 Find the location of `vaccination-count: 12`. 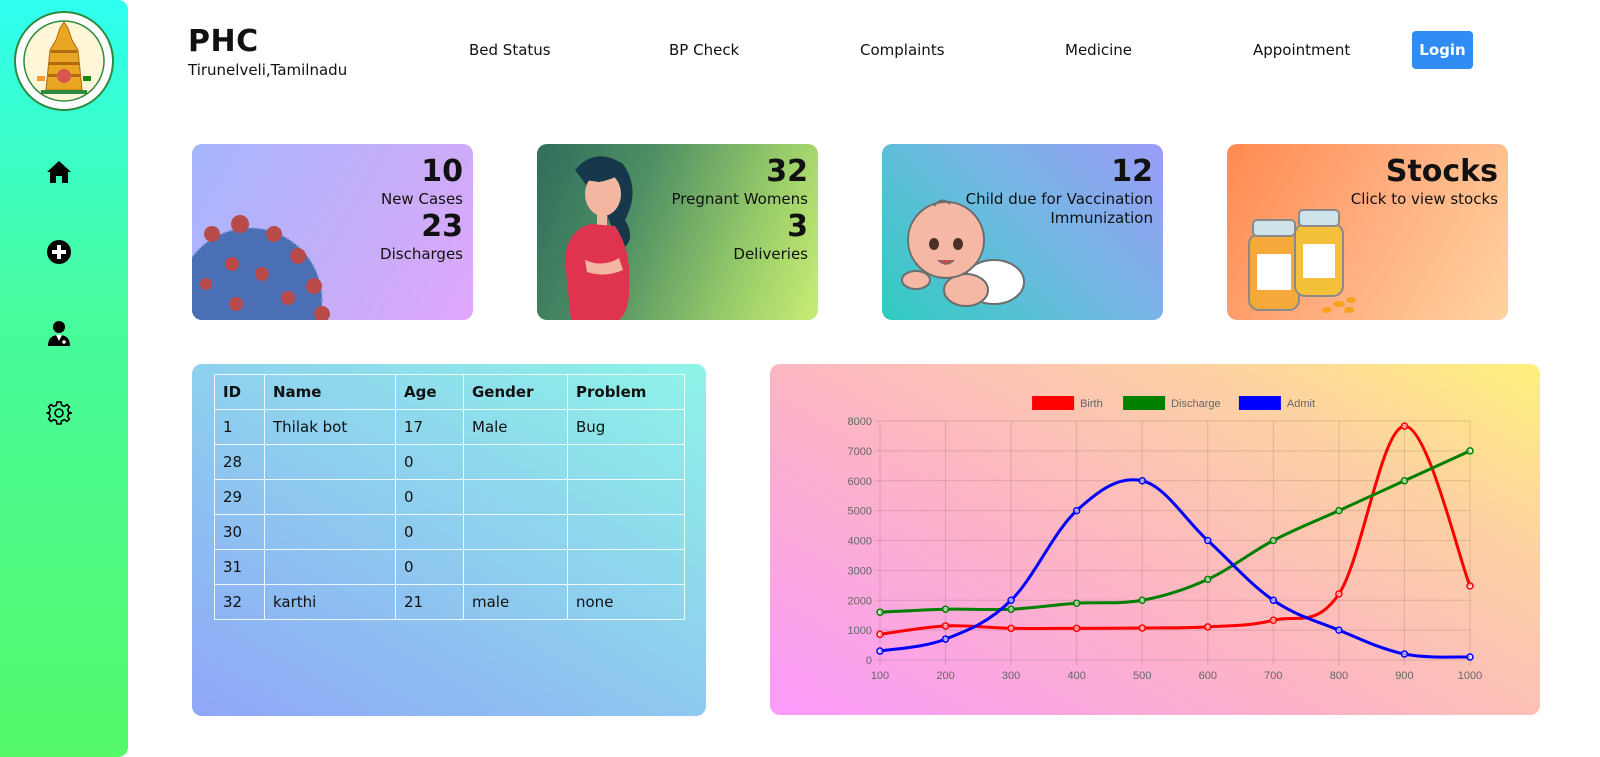

vaccination-count: 12 is located at coordinates (1132, 171).